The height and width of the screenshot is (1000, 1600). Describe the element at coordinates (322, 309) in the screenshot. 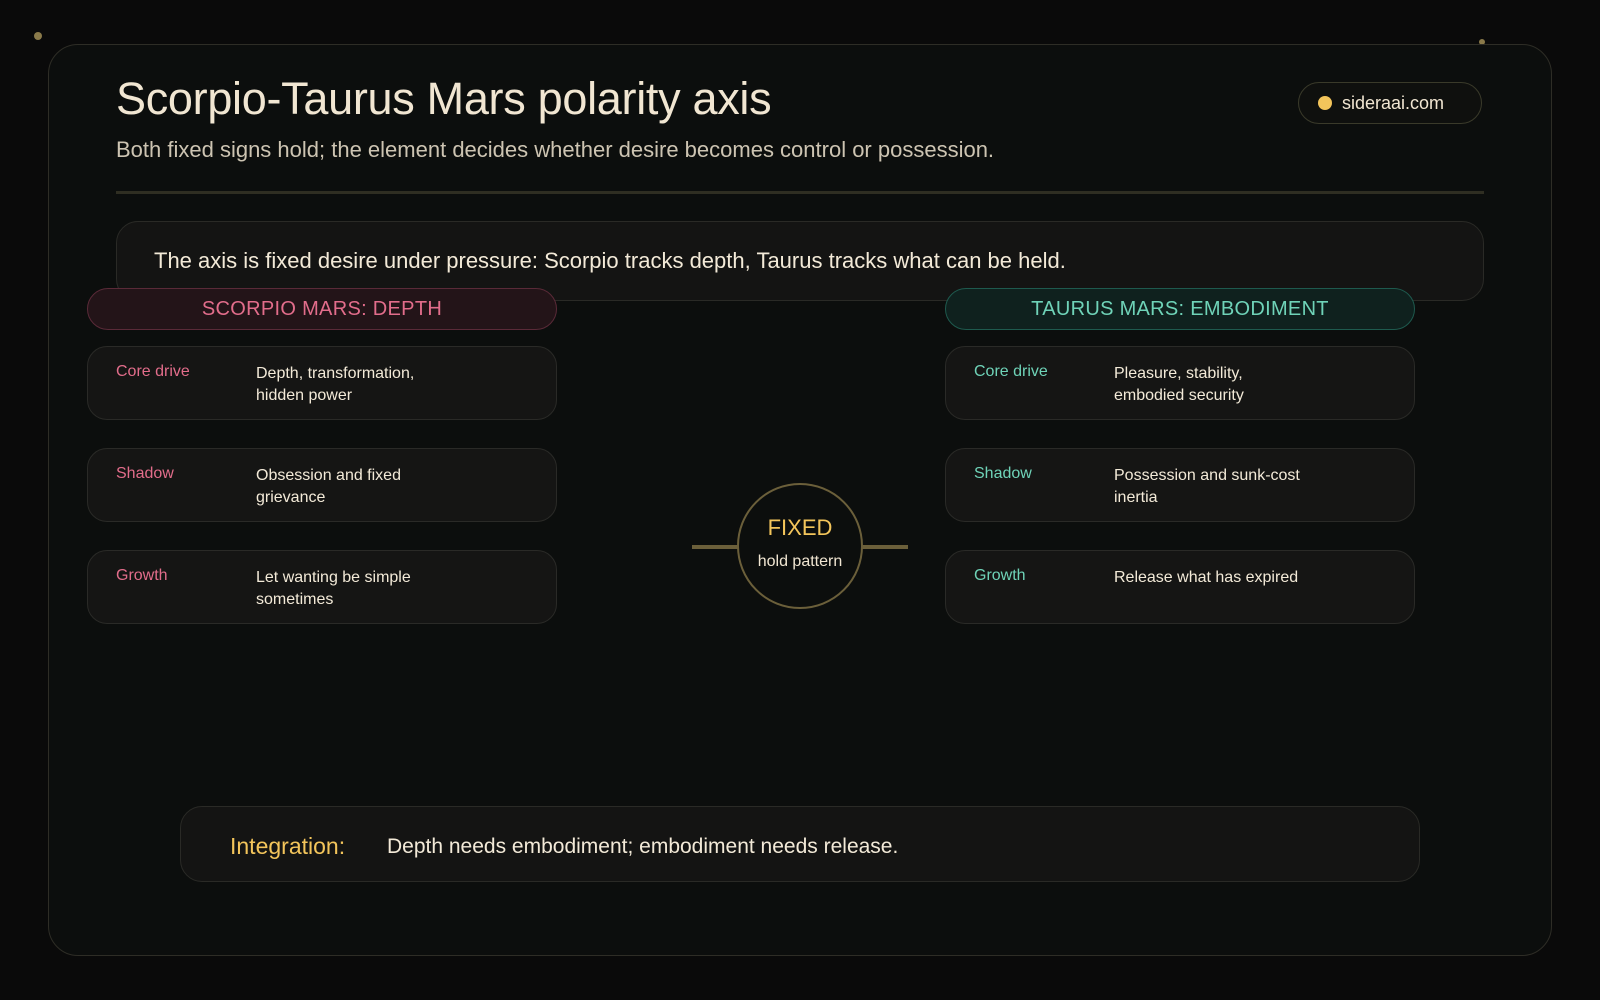

I see `scorpio-heading: SCORPIO MARS: DEPTH` at that location.